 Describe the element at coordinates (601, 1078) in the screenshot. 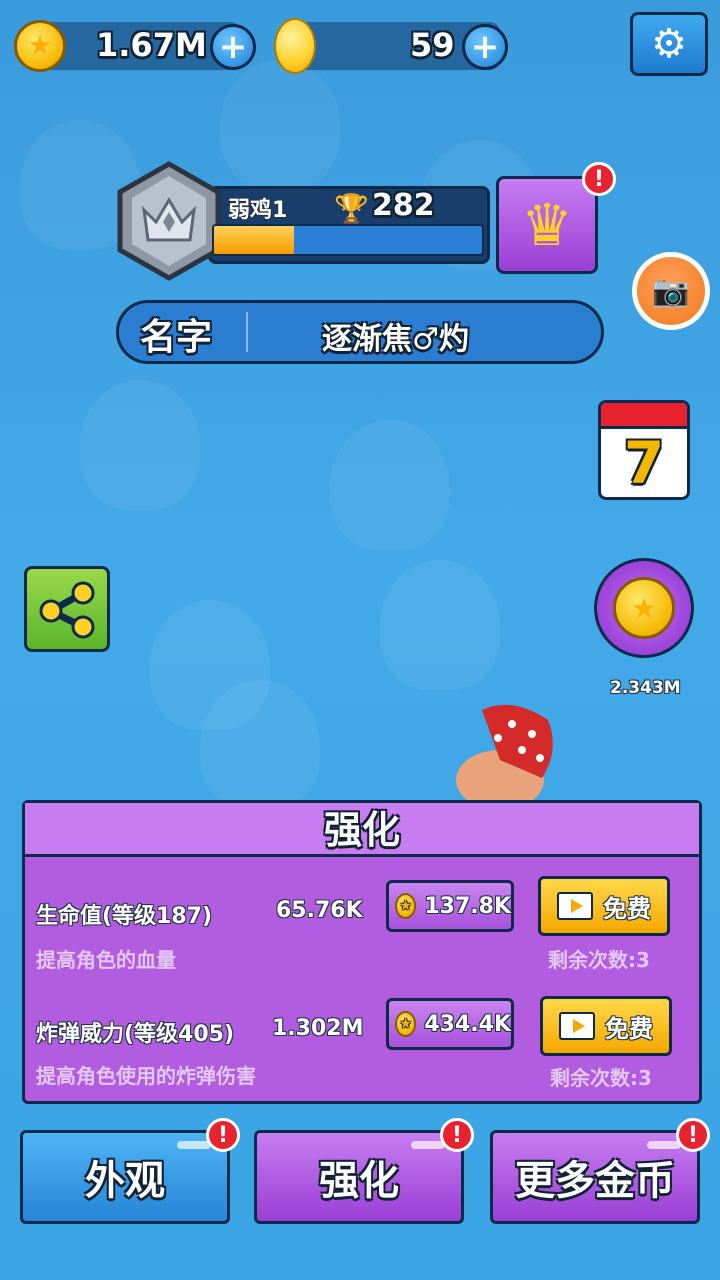

I see `upgrade-bomb-remaining: 剩余次数:3` at that location.